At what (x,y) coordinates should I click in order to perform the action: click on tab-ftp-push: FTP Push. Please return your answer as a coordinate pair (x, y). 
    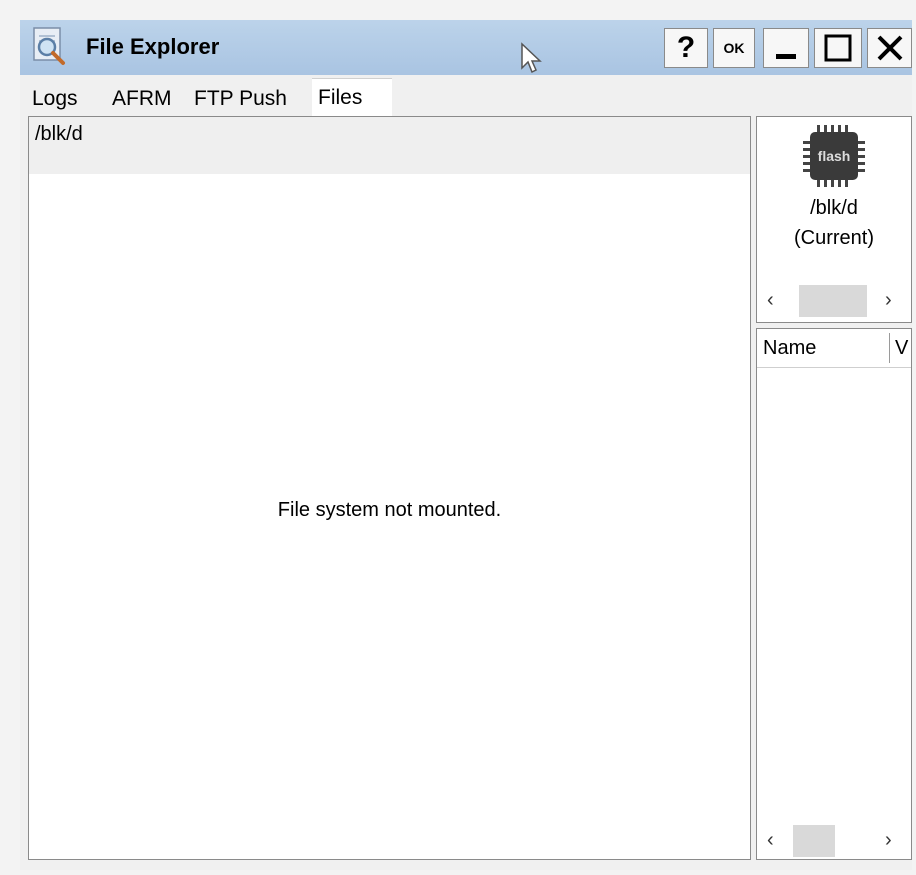
    Looking at the image, I should click on (240, 99).